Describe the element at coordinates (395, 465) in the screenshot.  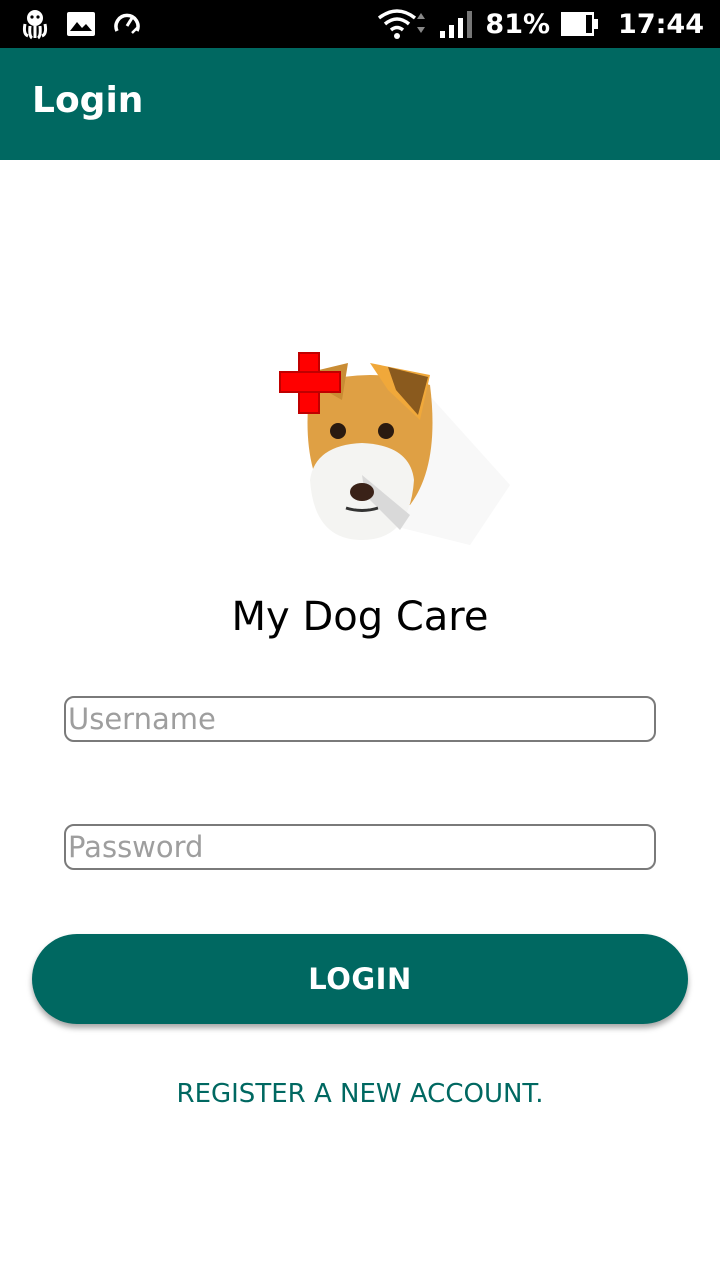
I see `dog-first-aid-logo` at that location.